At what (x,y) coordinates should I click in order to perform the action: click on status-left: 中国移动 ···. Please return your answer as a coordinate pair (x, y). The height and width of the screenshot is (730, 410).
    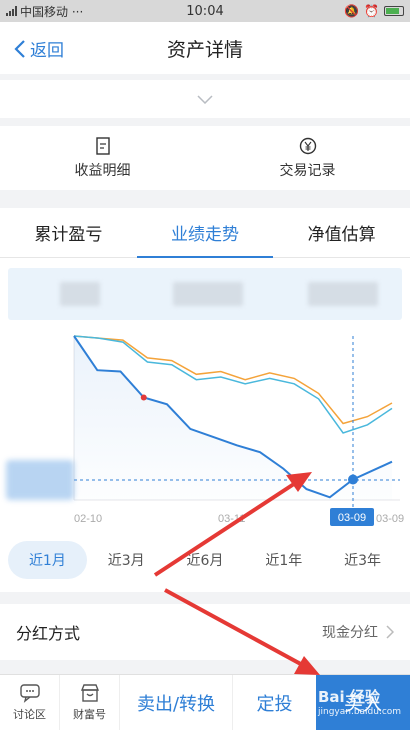
    Looking at the image, I should click on (175, 11).